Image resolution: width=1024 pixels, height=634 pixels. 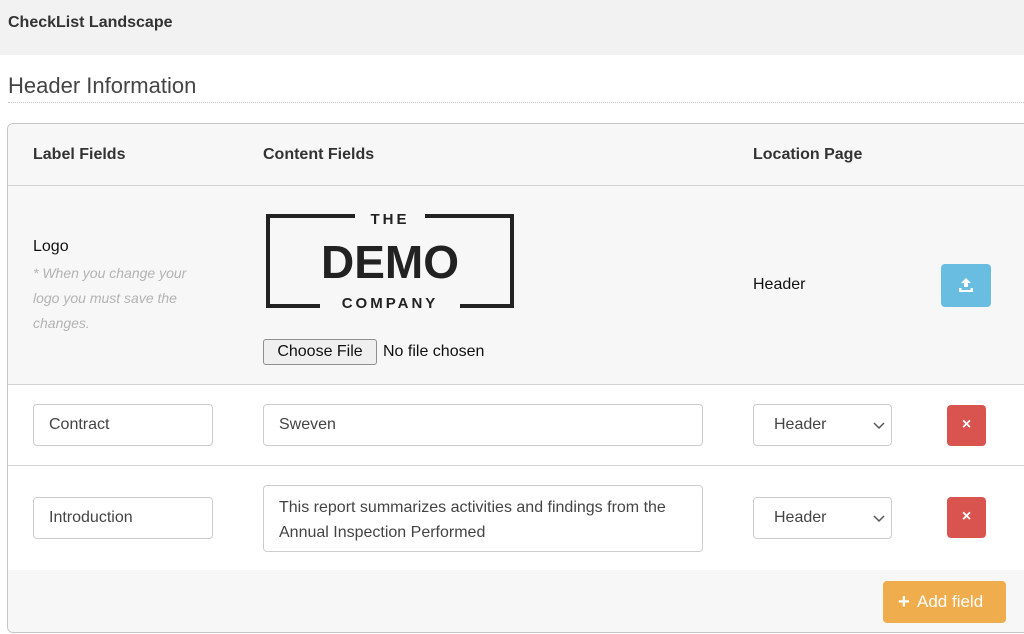 I want to click on table-row: Contract Sweven Header ×, so click(x=516, y=425).